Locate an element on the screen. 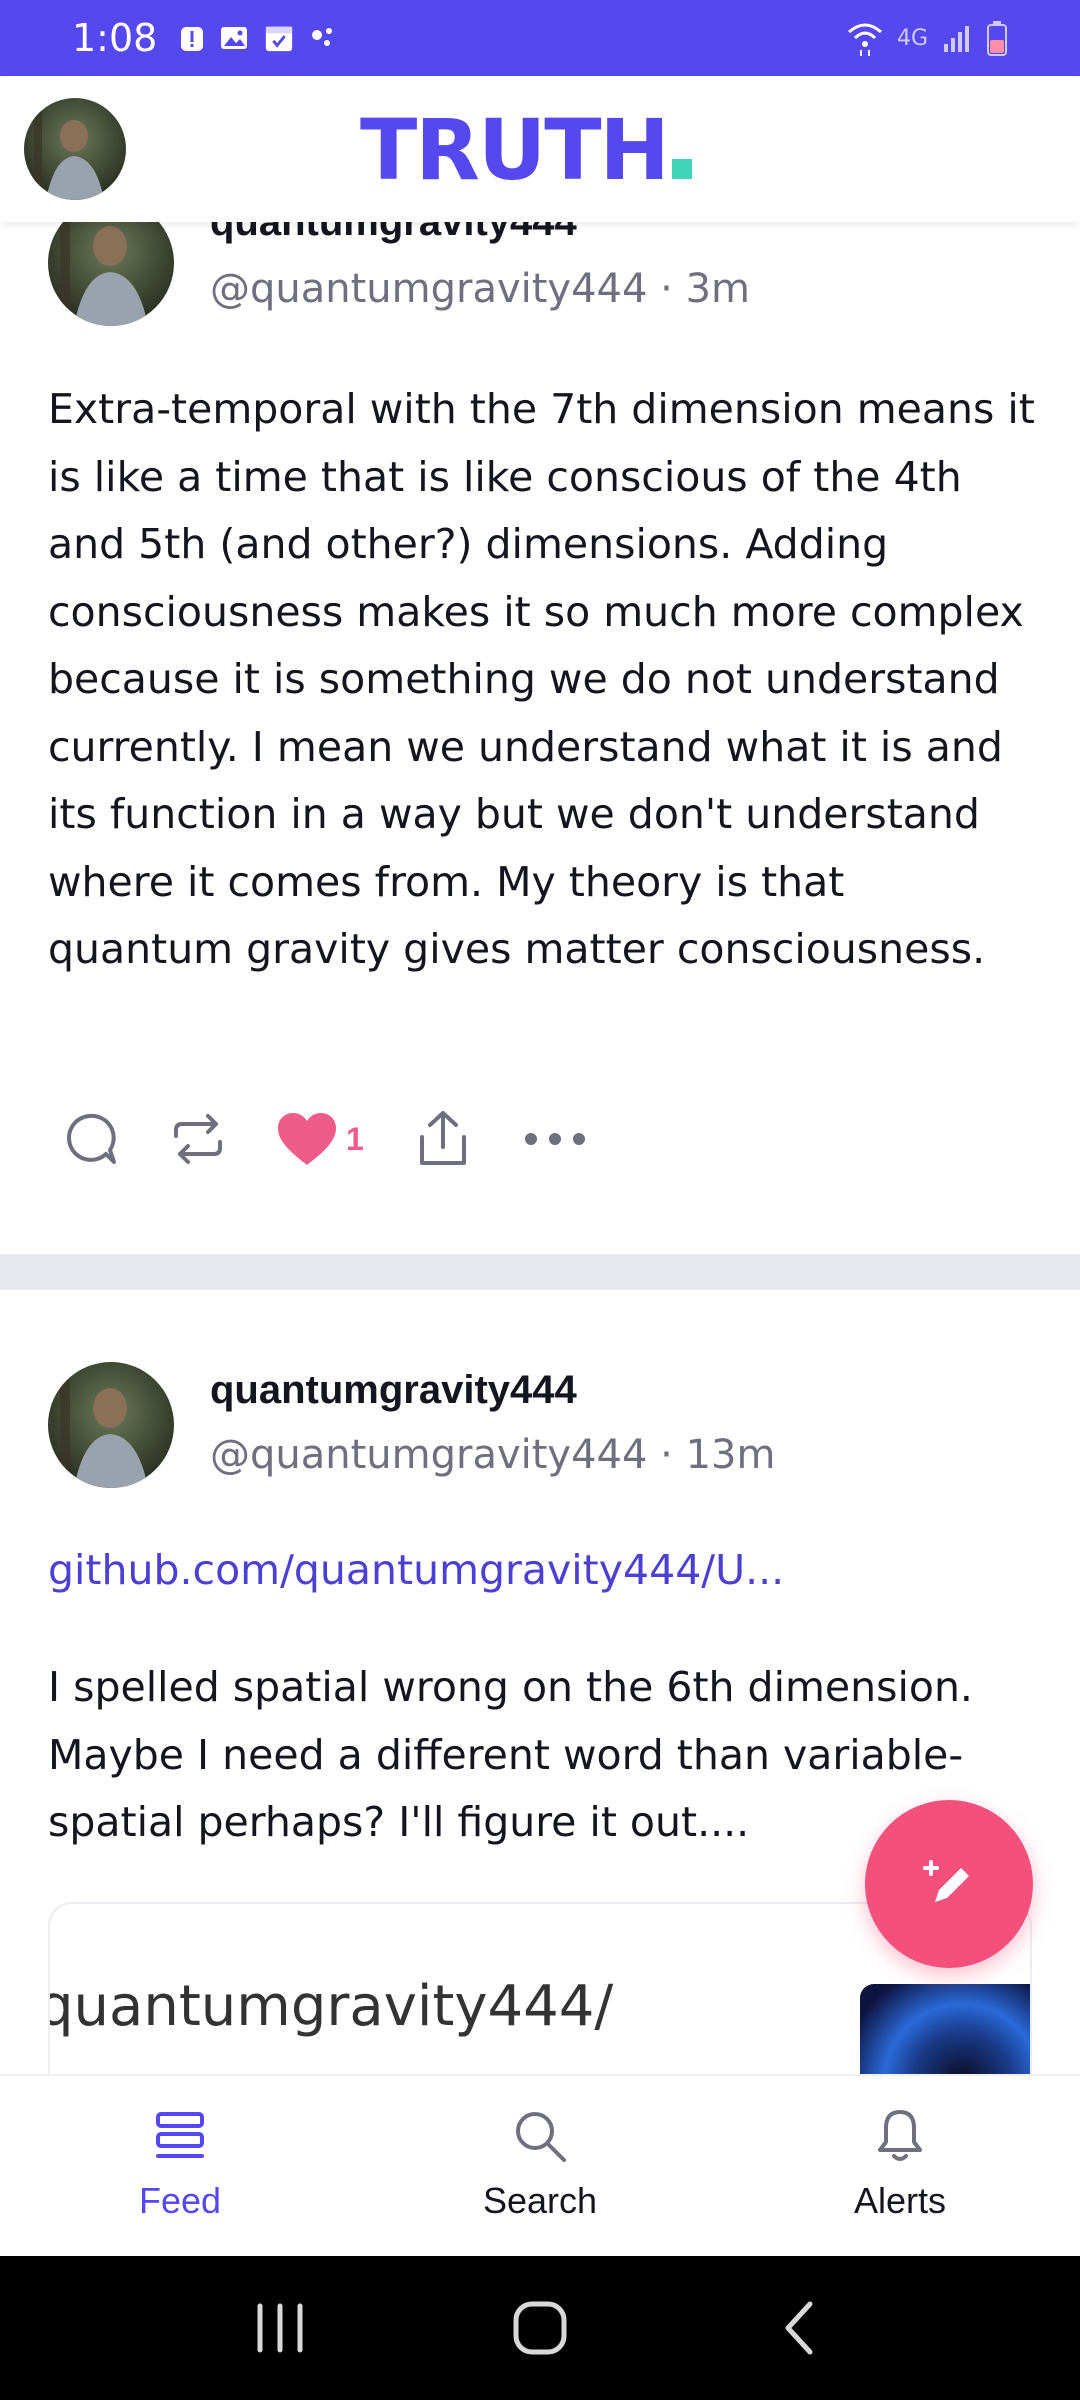 This screenshot has width=1080, height=2400. app-header: TRUTH is located at coordinates (540, 149).